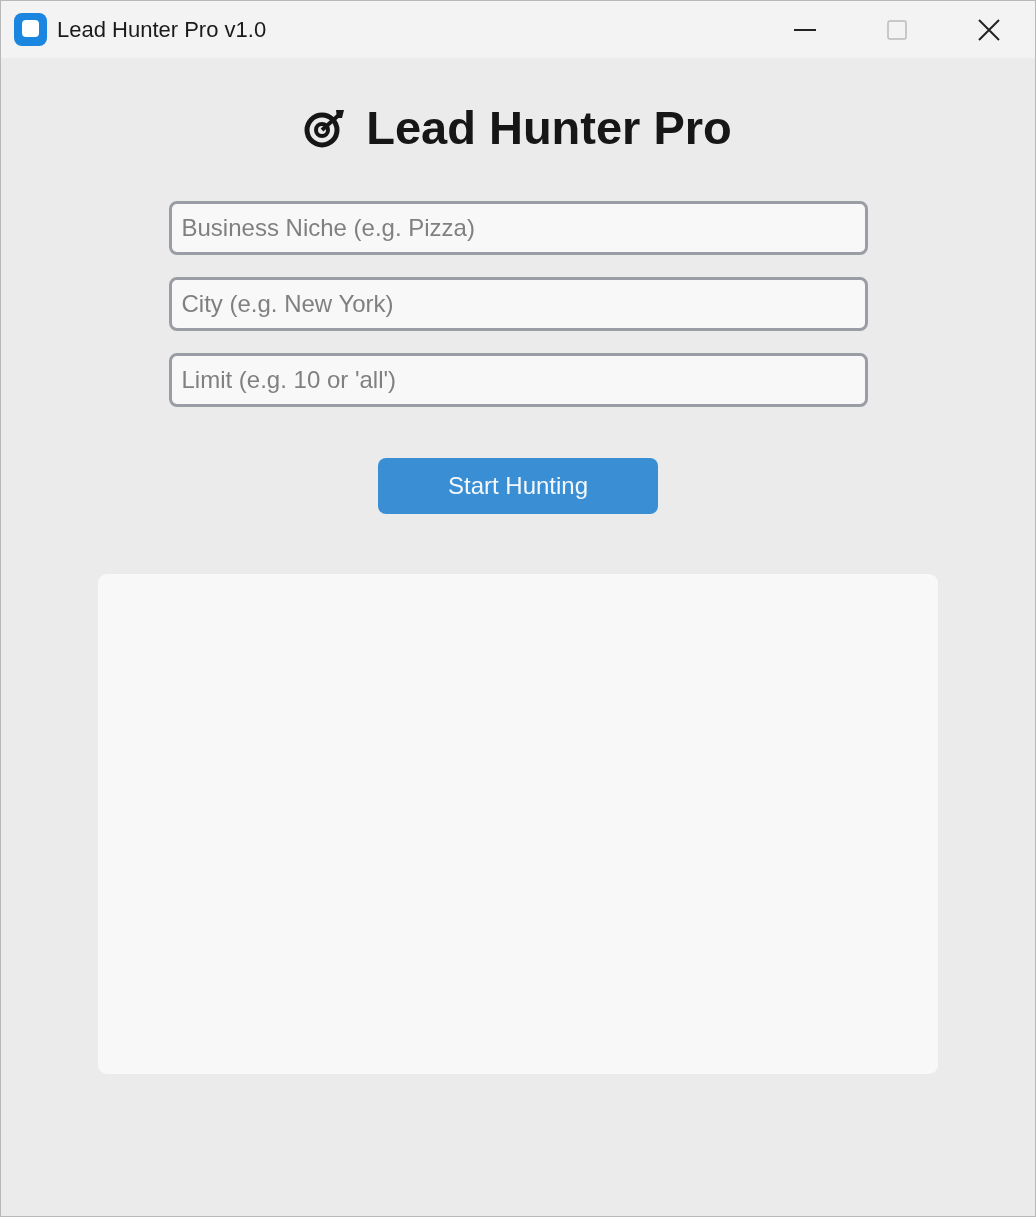 This screenshot has width=1036, height=1217. Describe the element at coordinates (549, 127) in the screenshot. I see `app-heading: Lead Hunter Pro` at that location.